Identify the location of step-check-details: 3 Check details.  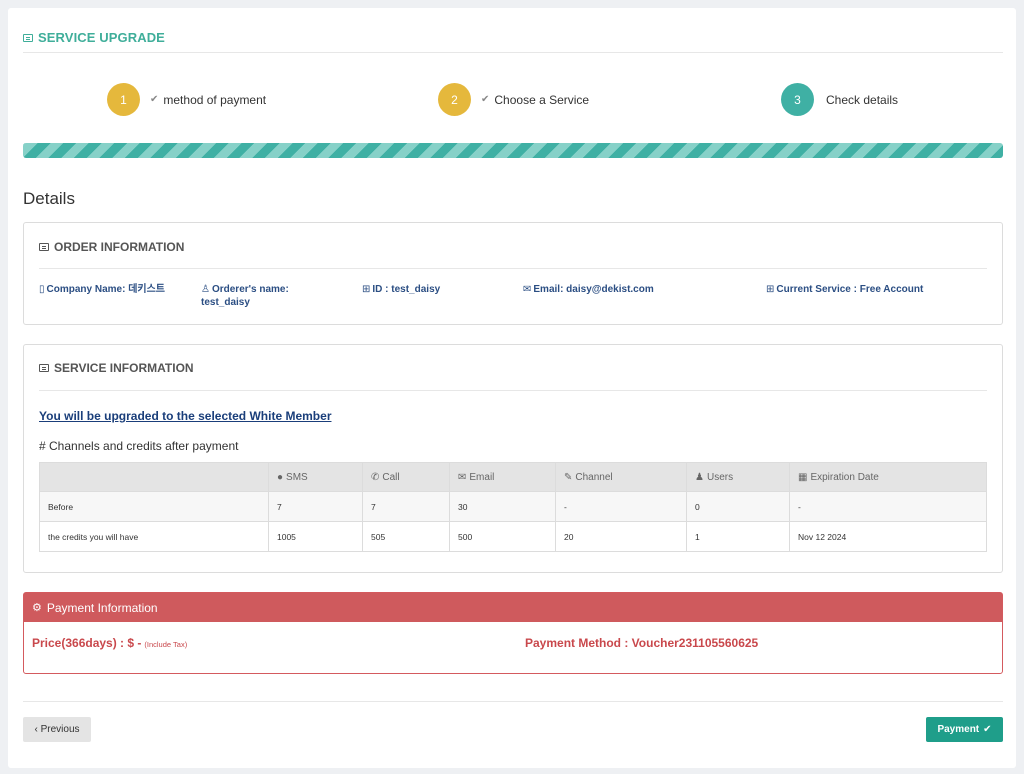
(839, 99).